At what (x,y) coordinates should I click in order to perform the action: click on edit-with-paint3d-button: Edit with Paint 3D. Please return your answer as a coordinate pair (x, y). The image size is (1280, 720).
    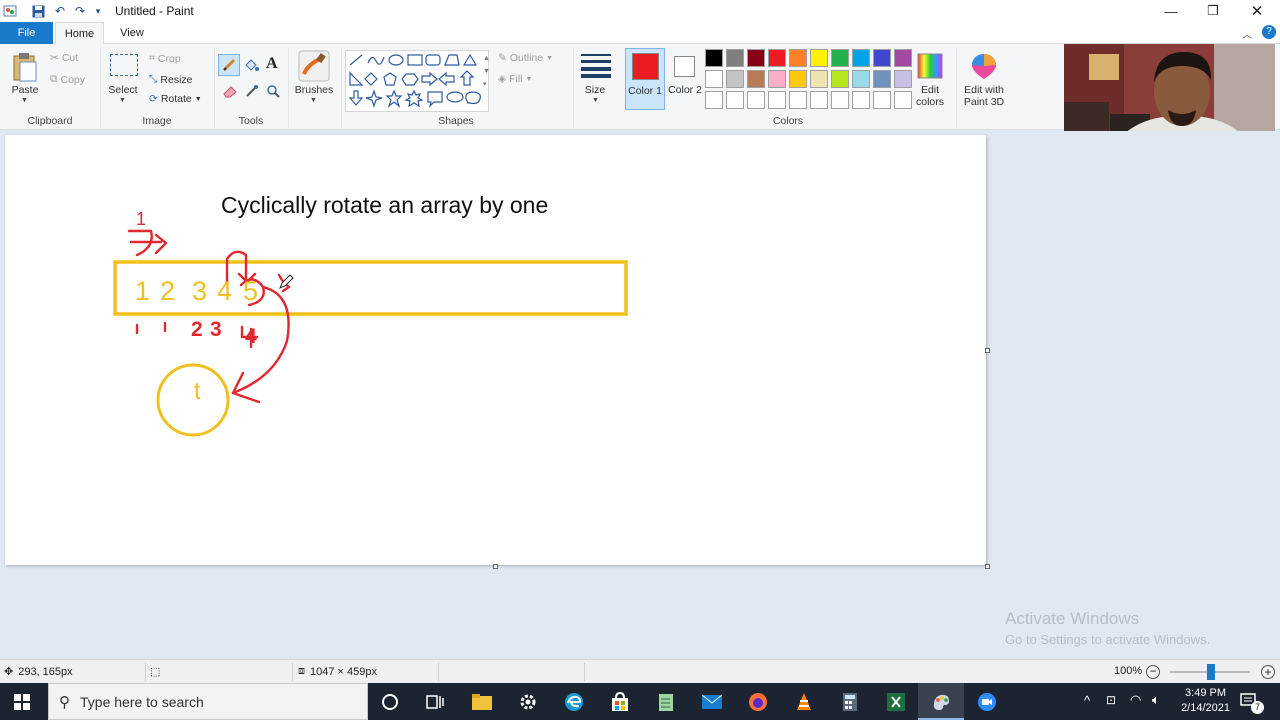
    Looking at the image, I should click on (984, 96).